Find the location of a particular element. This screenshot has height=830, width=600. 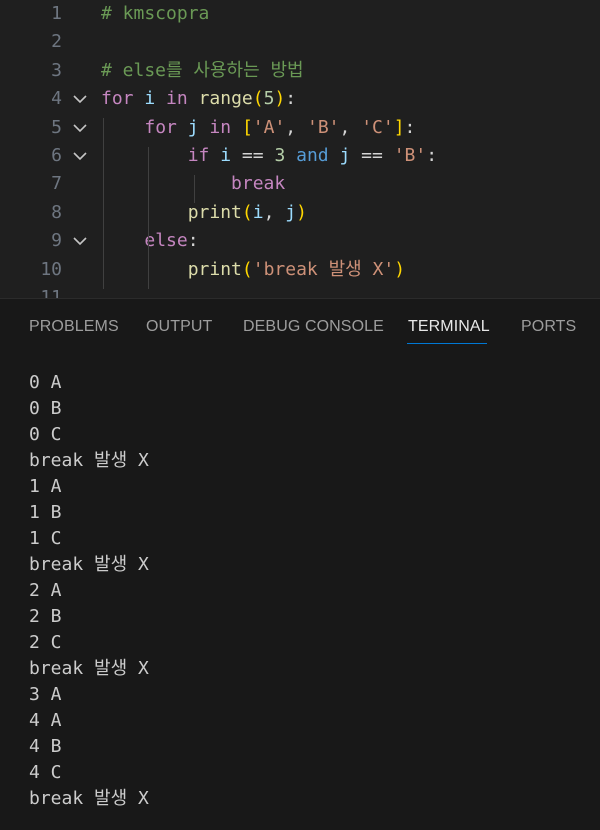

code-token: and is located at coordinates (312, 155).